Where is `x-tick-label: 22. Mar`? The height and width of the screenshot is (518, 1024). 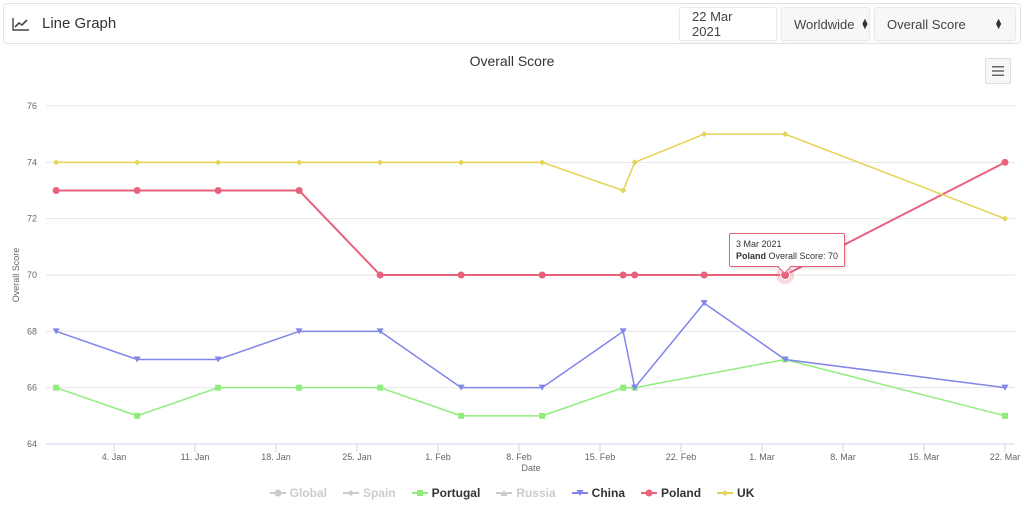
x-tick-label: 22. Mar is located at coordinates (1005, 457).